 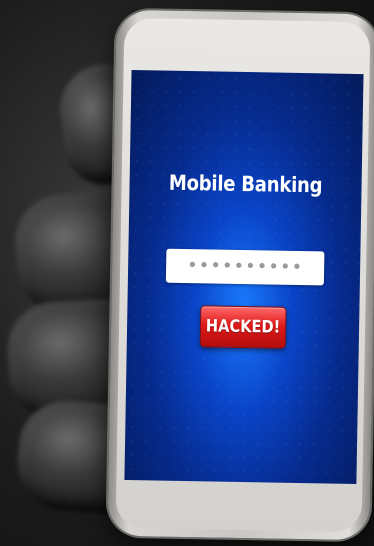 I want to click on password-field: ••••••••••, so click(x=245, y=267).